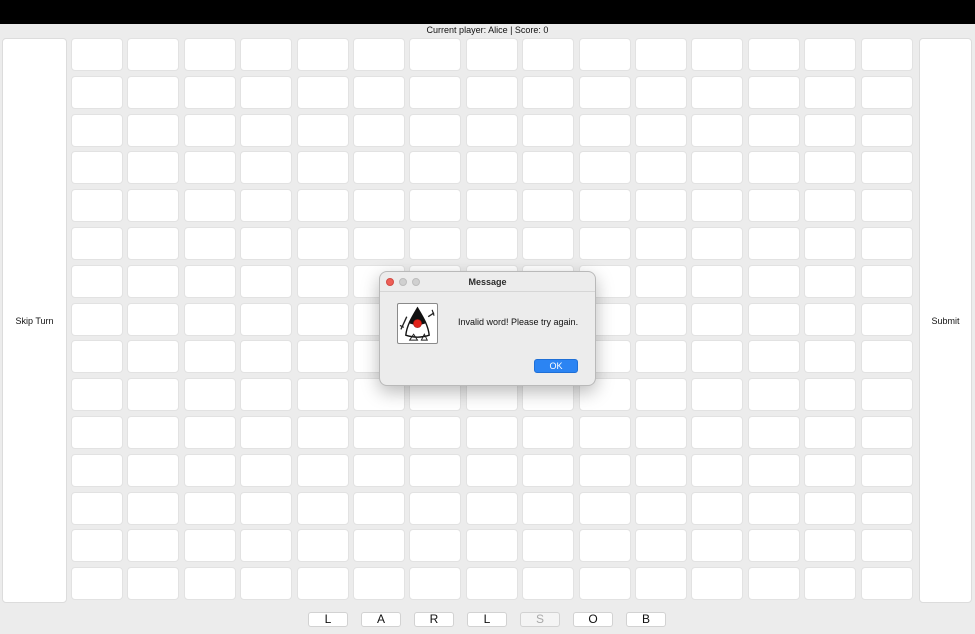 The height and width of the screenshot is (634, 975). I want to click on rack-tile: L, so click(328, 619).